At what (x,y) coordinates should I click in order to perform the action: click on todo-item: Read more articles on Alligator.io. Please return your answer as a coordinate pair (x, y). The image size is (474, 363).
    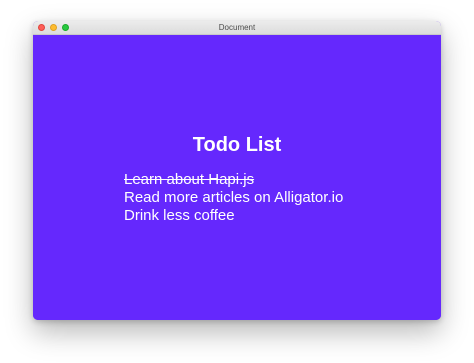
    Looking at the image, I should click on (233, 198).